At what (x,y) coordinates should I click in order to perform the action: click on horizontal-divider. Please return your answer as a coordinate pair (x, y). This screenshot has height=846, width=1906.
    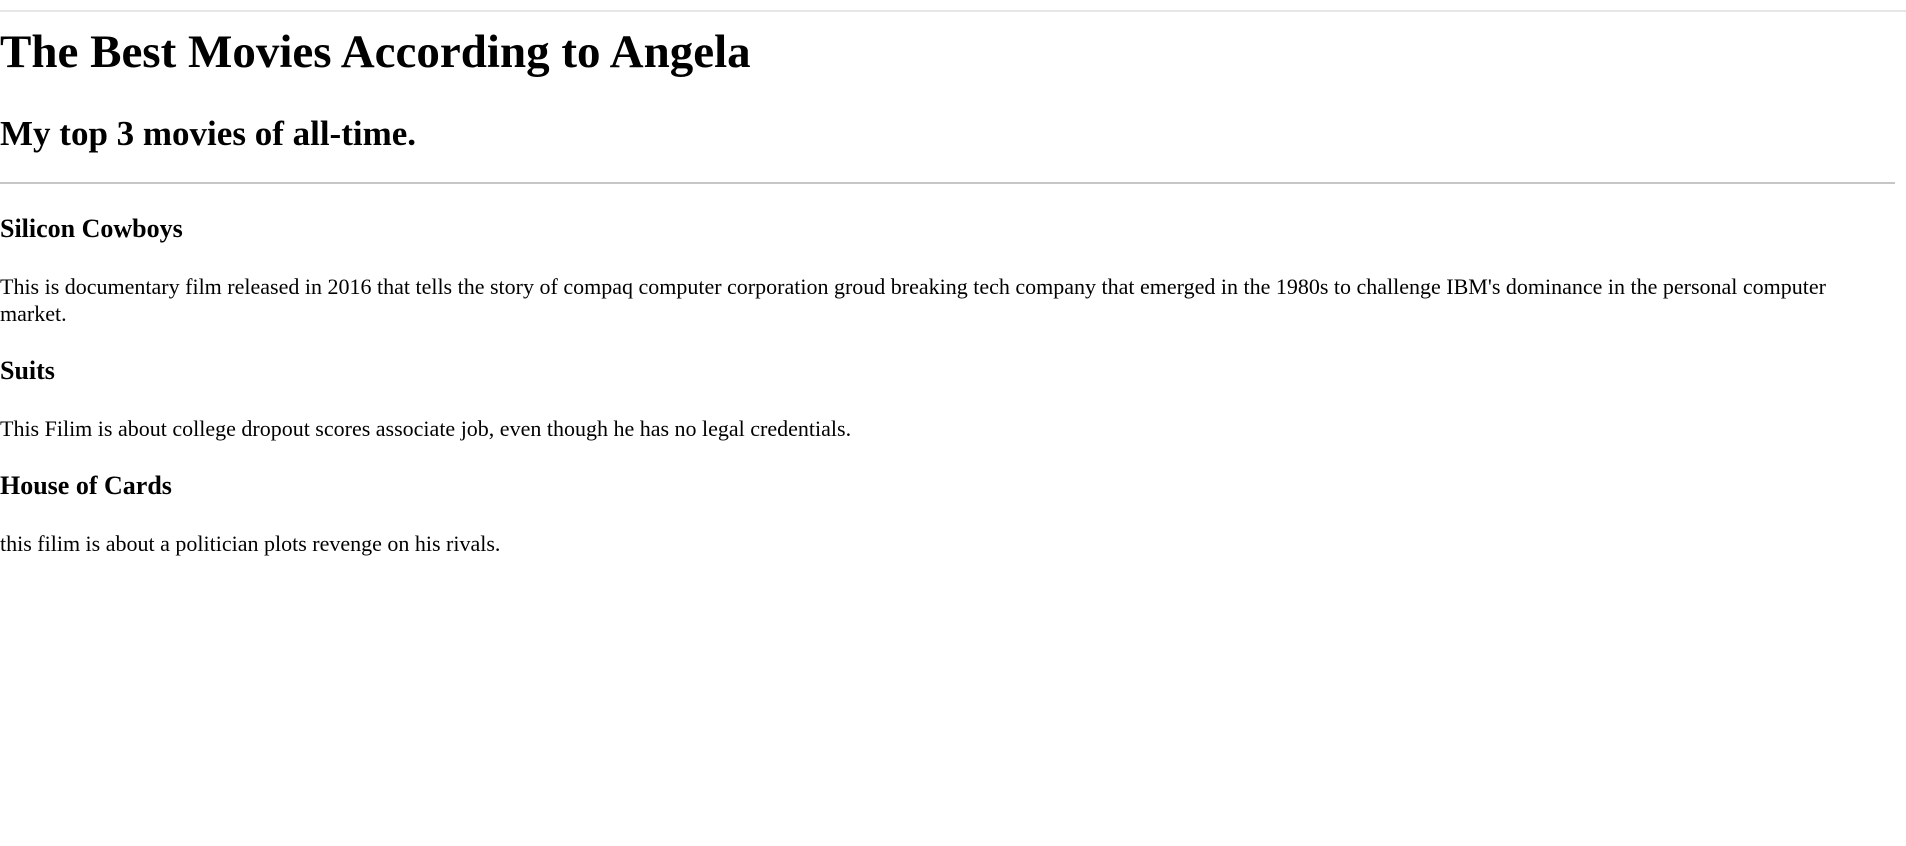
    Looking at the image, I should click on (947, 183).